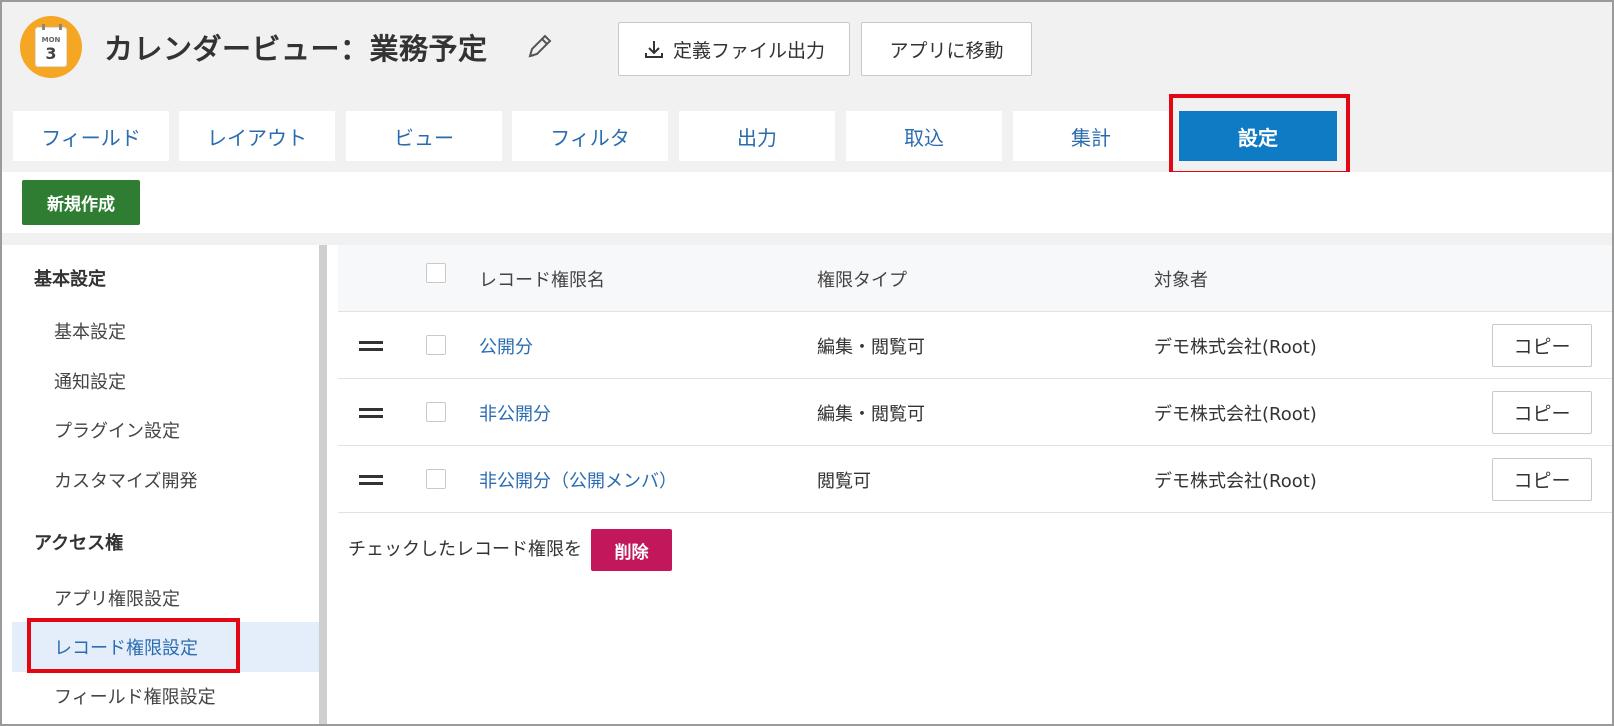 The height and width of the screenshot is (726, 1614). What do you see at coordinates (862, 280) in the screenshot?
I see `column-header-type: 権限タイプ` at bounding box center [862, 280].